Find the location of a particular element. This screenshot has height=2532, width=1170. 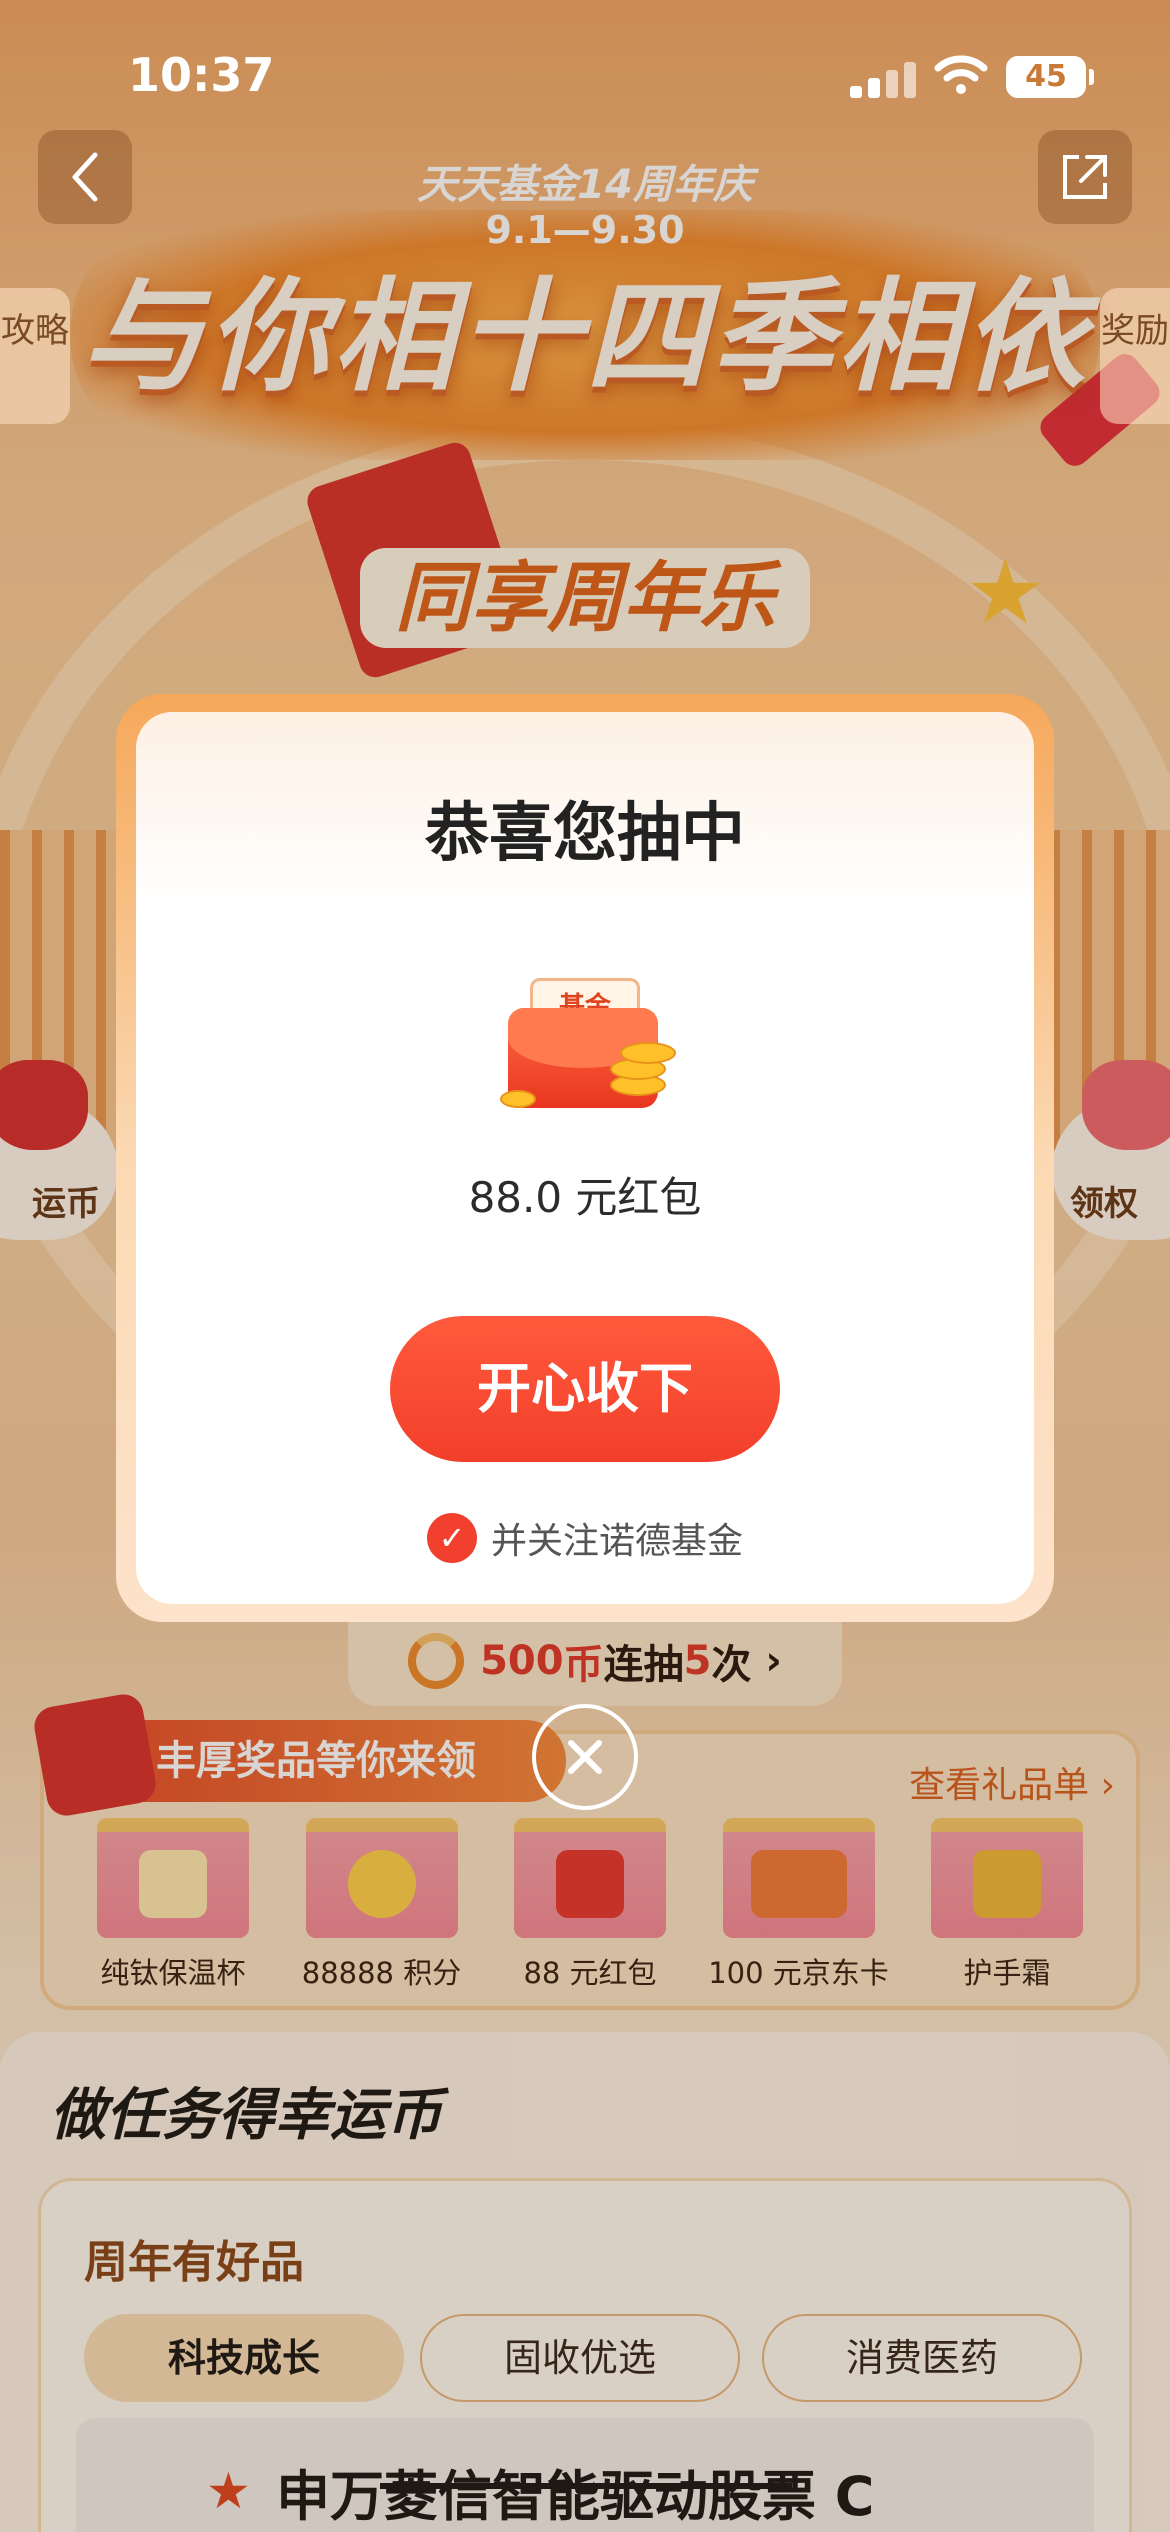

close-icon is located at coordinates (585, 1757).